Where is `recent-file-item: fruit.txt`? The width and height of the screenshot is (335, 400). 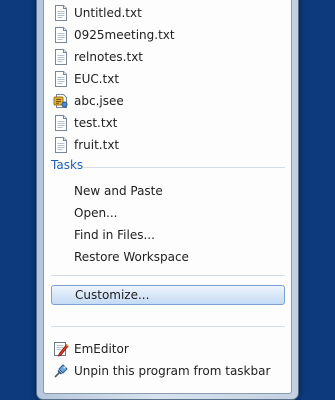
recent-file-item: fruit.txt is located at coordinates (167, 145).